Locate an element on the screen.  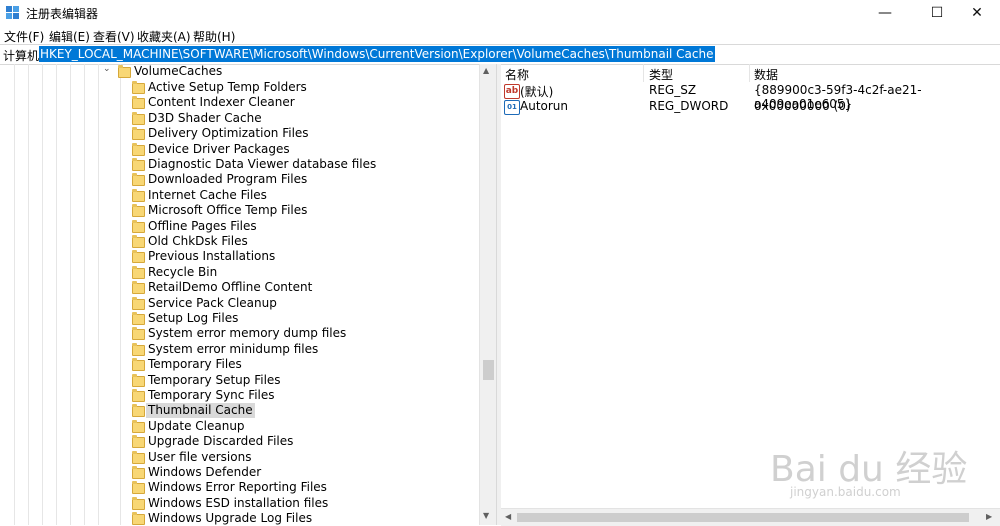
tree-node-label: Offline Pages Files is located at coordinates (202, 225).